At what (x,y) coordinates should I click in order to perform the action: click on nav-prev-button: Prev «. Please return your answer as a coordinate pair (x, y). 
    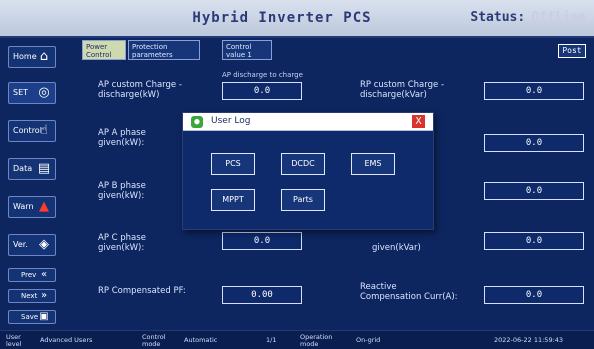
    Looking at the image, I should click on (32, 275).